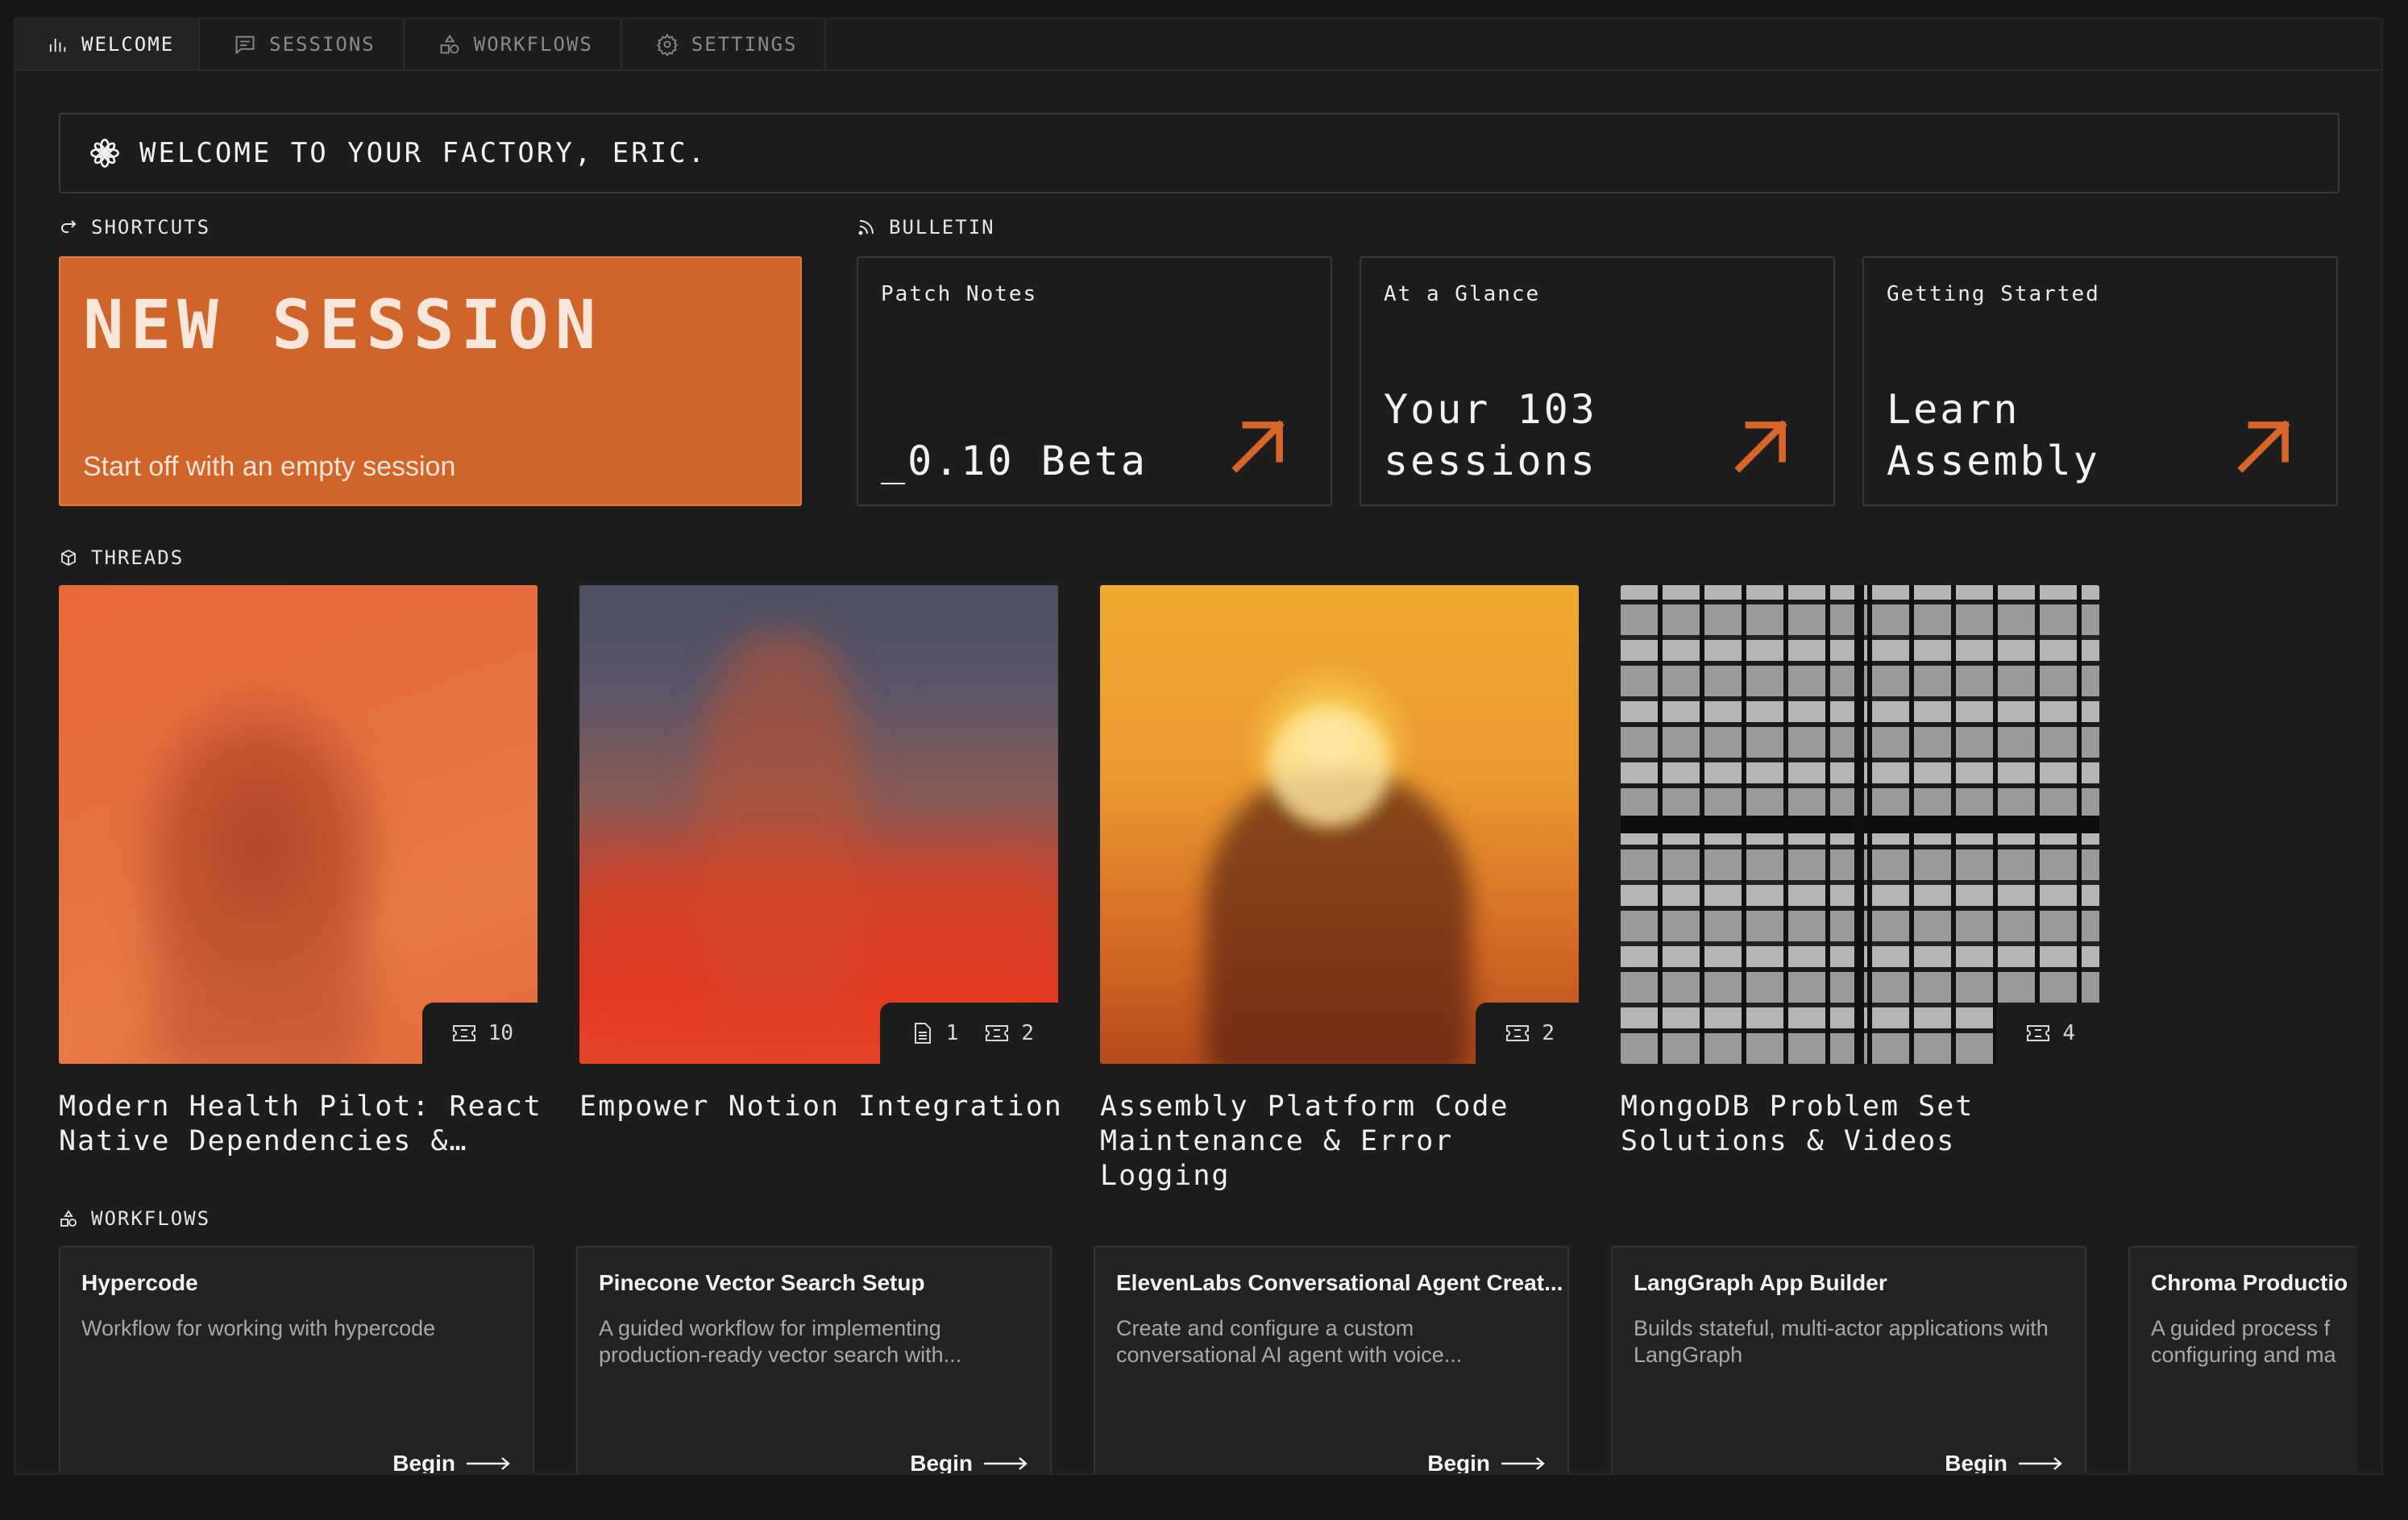 The height and width of the screenshot is (1520, 2408). What do you see at coordinates (1863, 1124) in the screenshot?
I see `thread-title: MongoDB Problem Set Solutions & Videos` at bounding box center [1863, 1124].